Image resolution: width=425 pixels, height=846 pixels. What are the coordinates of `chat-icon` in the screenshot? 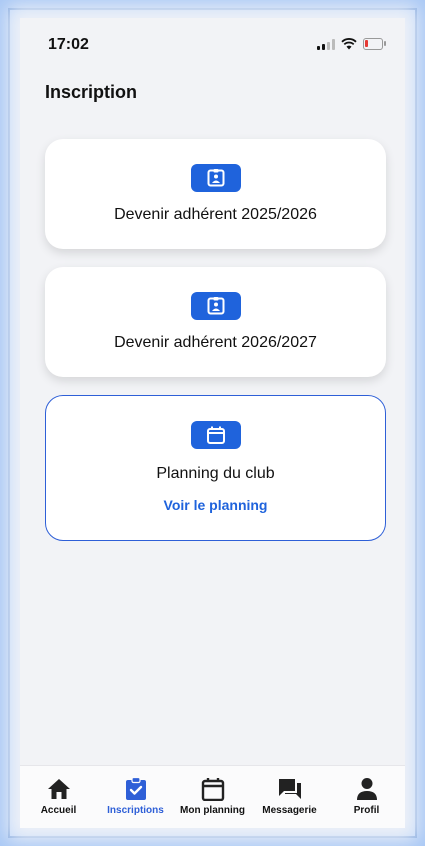 It's located at (290, 789).